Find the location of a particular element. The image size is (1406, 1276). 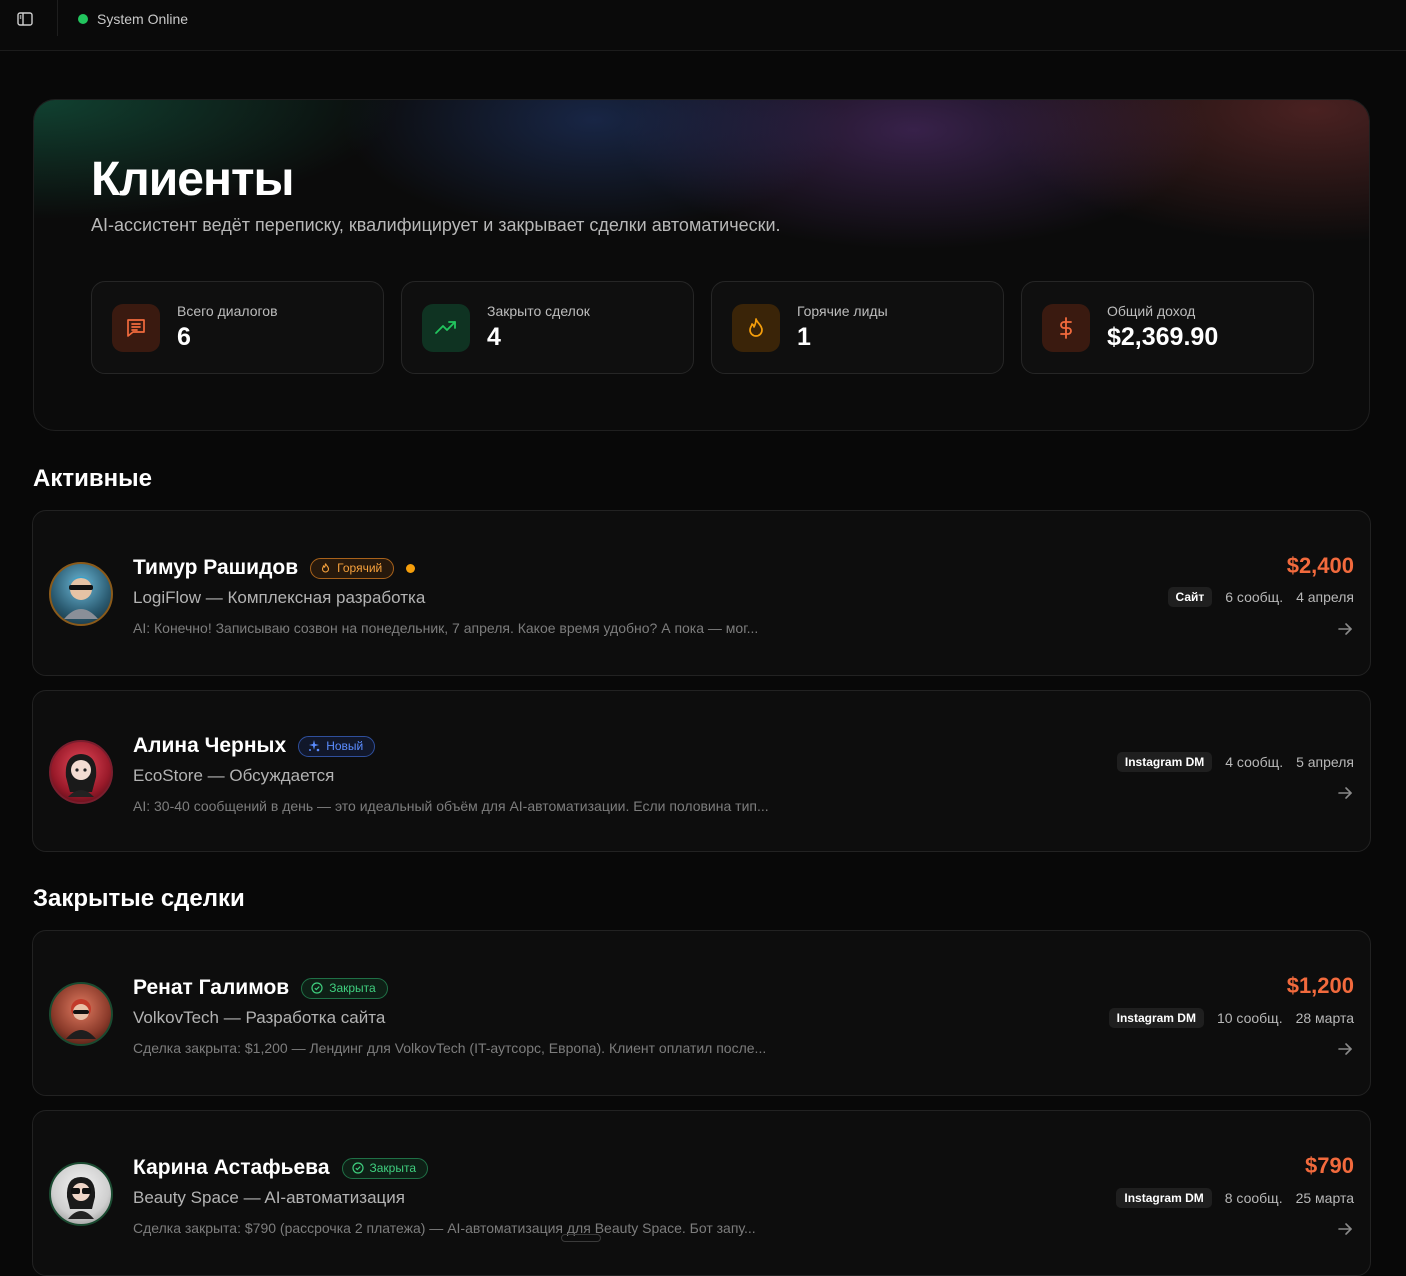

message-count: 4 сообщ. is located at coordinates (1254, 762).